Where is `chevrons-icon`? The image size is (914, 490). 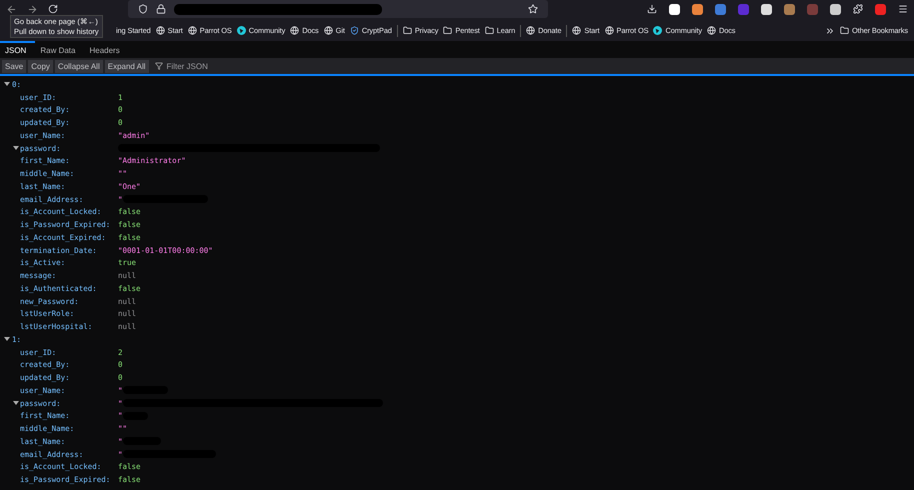
chevrons-icon is located at coordinates (829, 31).